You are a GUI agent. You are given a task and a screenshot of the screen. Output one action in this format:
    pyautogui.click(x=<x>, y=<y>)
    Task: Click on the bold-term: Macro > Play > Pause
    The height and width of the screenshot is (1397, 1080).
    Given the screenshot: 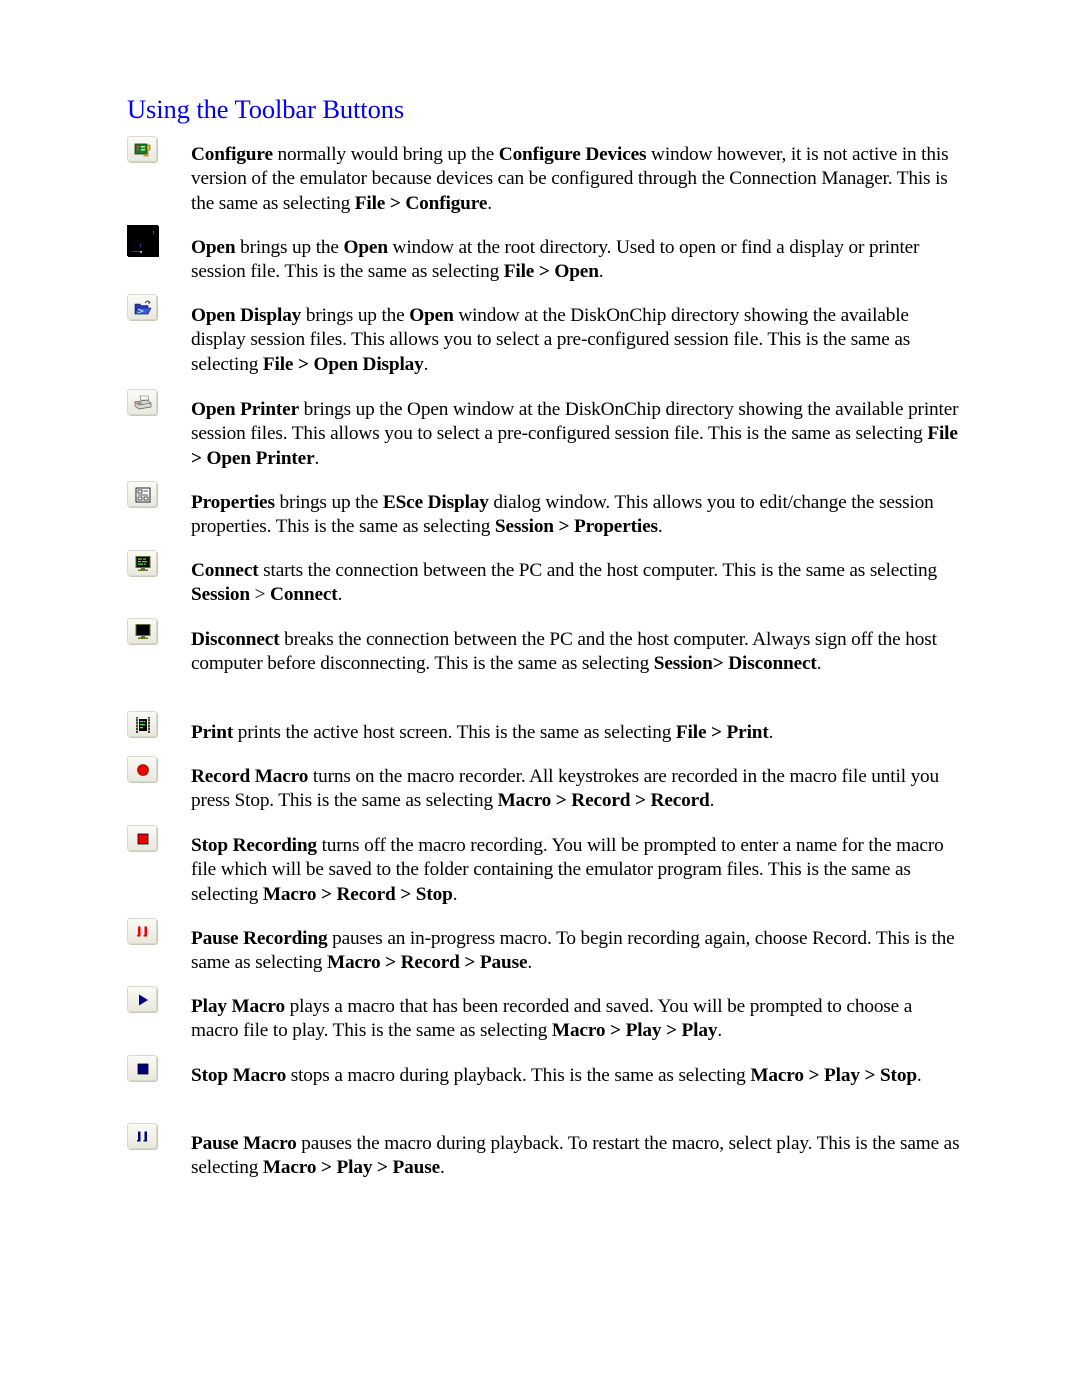 What is the action you would take?
    pyautogui.click(x=351, y=1168)
    